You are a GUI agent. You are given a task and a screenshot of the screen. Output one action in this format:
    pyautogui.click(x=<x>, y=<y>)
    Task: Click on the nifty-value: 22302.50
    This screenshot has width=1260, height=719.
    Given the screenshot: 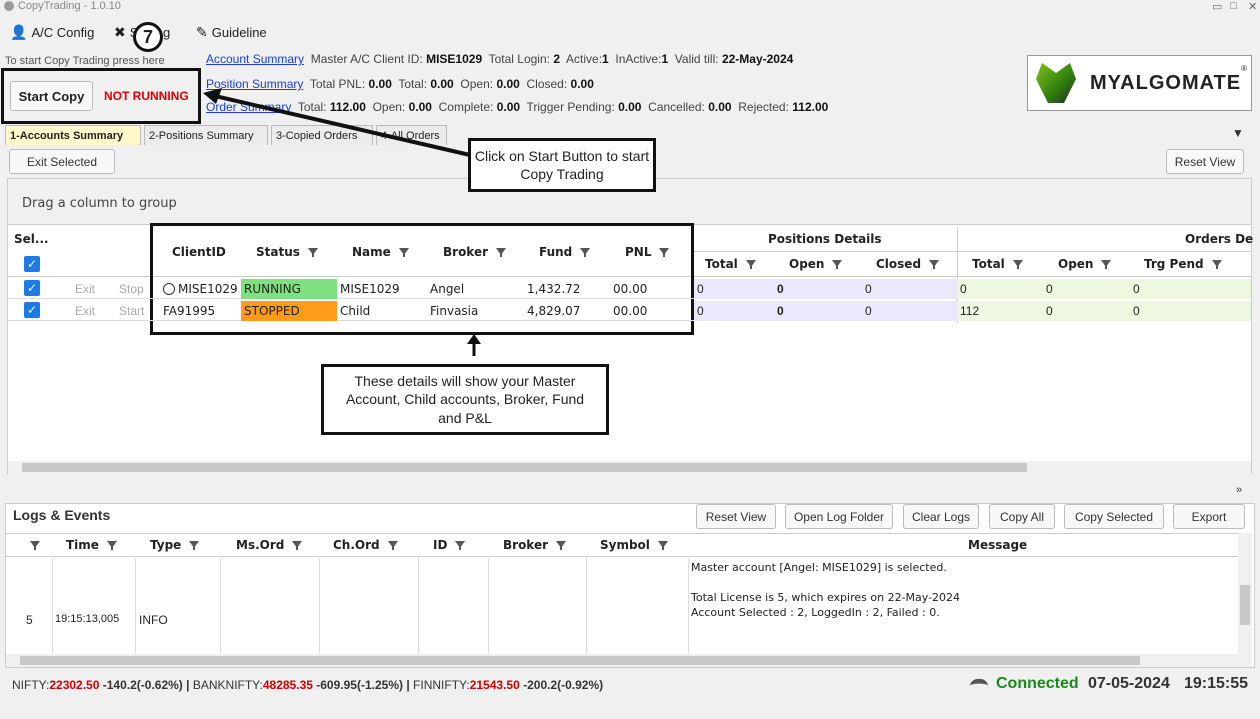 What is the action you would take?
    pyautogui.click(x=74, y=685)
    